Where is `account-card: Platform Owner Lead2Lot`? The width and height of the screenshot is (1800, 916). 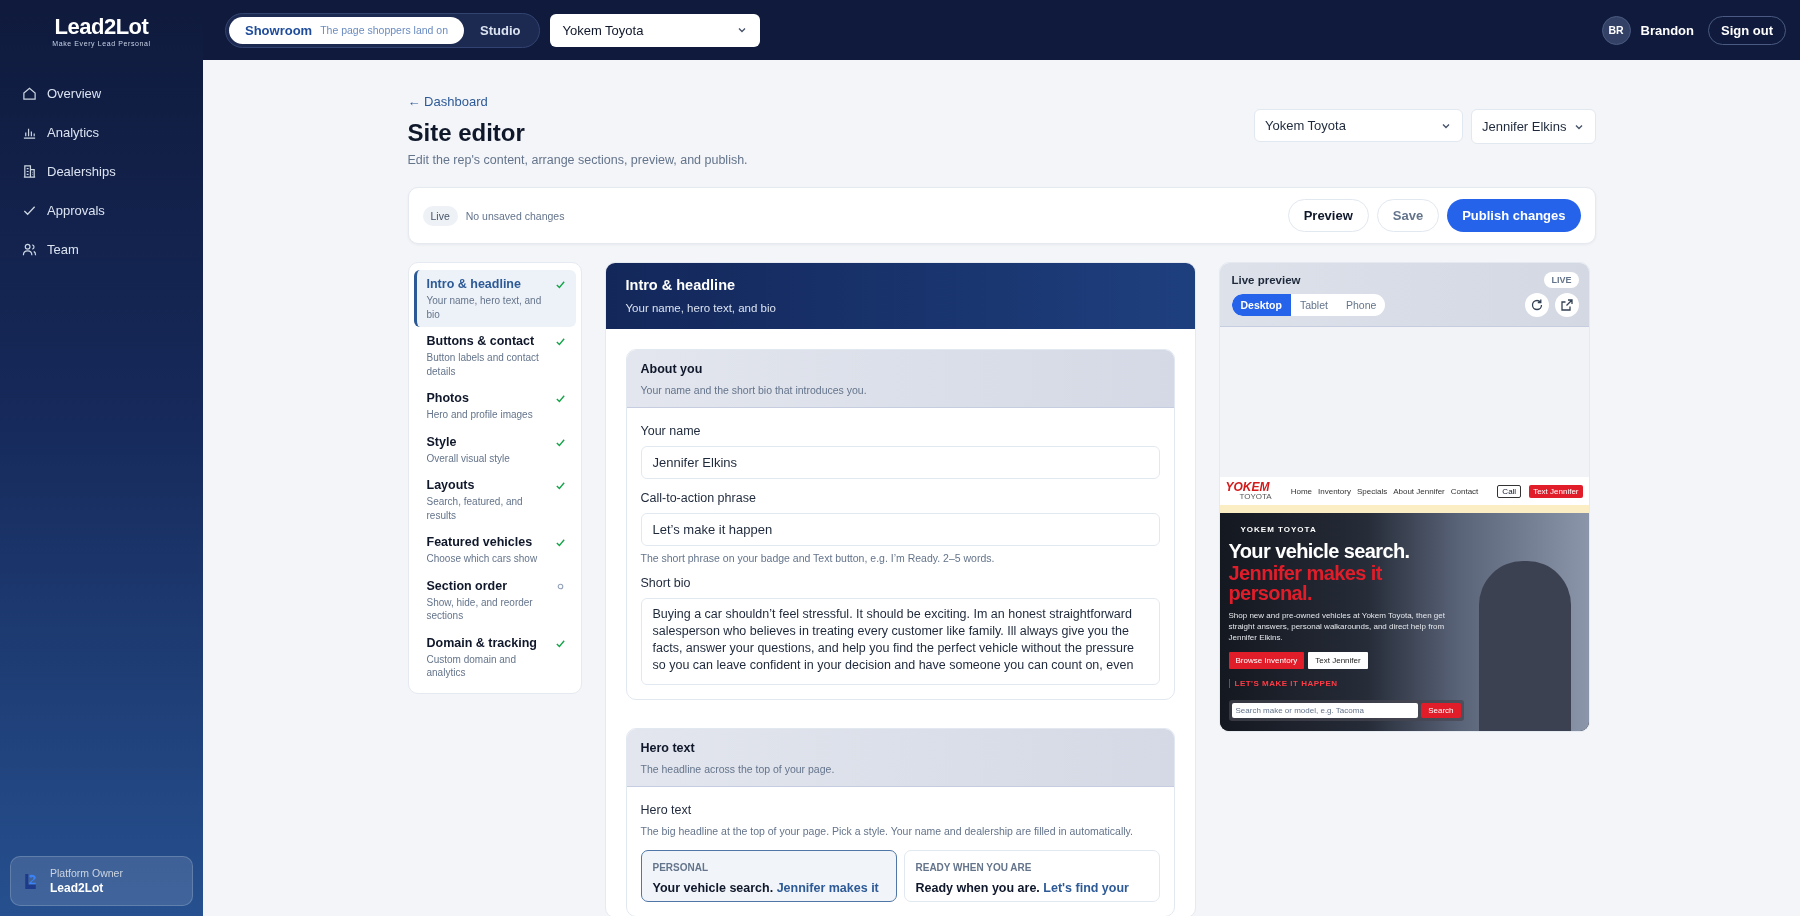 account-card: Platform Owner Lead2Lot is located at coordinates (101, 881).